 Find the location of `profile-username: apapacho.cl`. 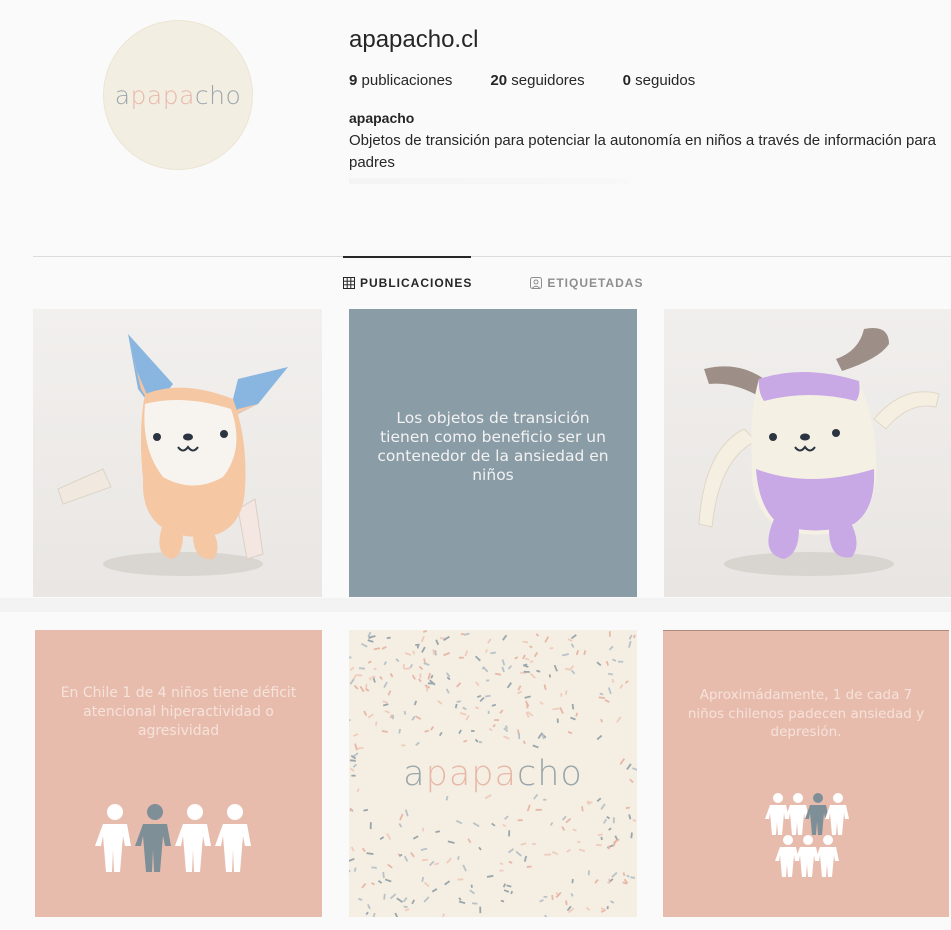

profile-username: apapacho.cl is located at coordinates (414, 39).